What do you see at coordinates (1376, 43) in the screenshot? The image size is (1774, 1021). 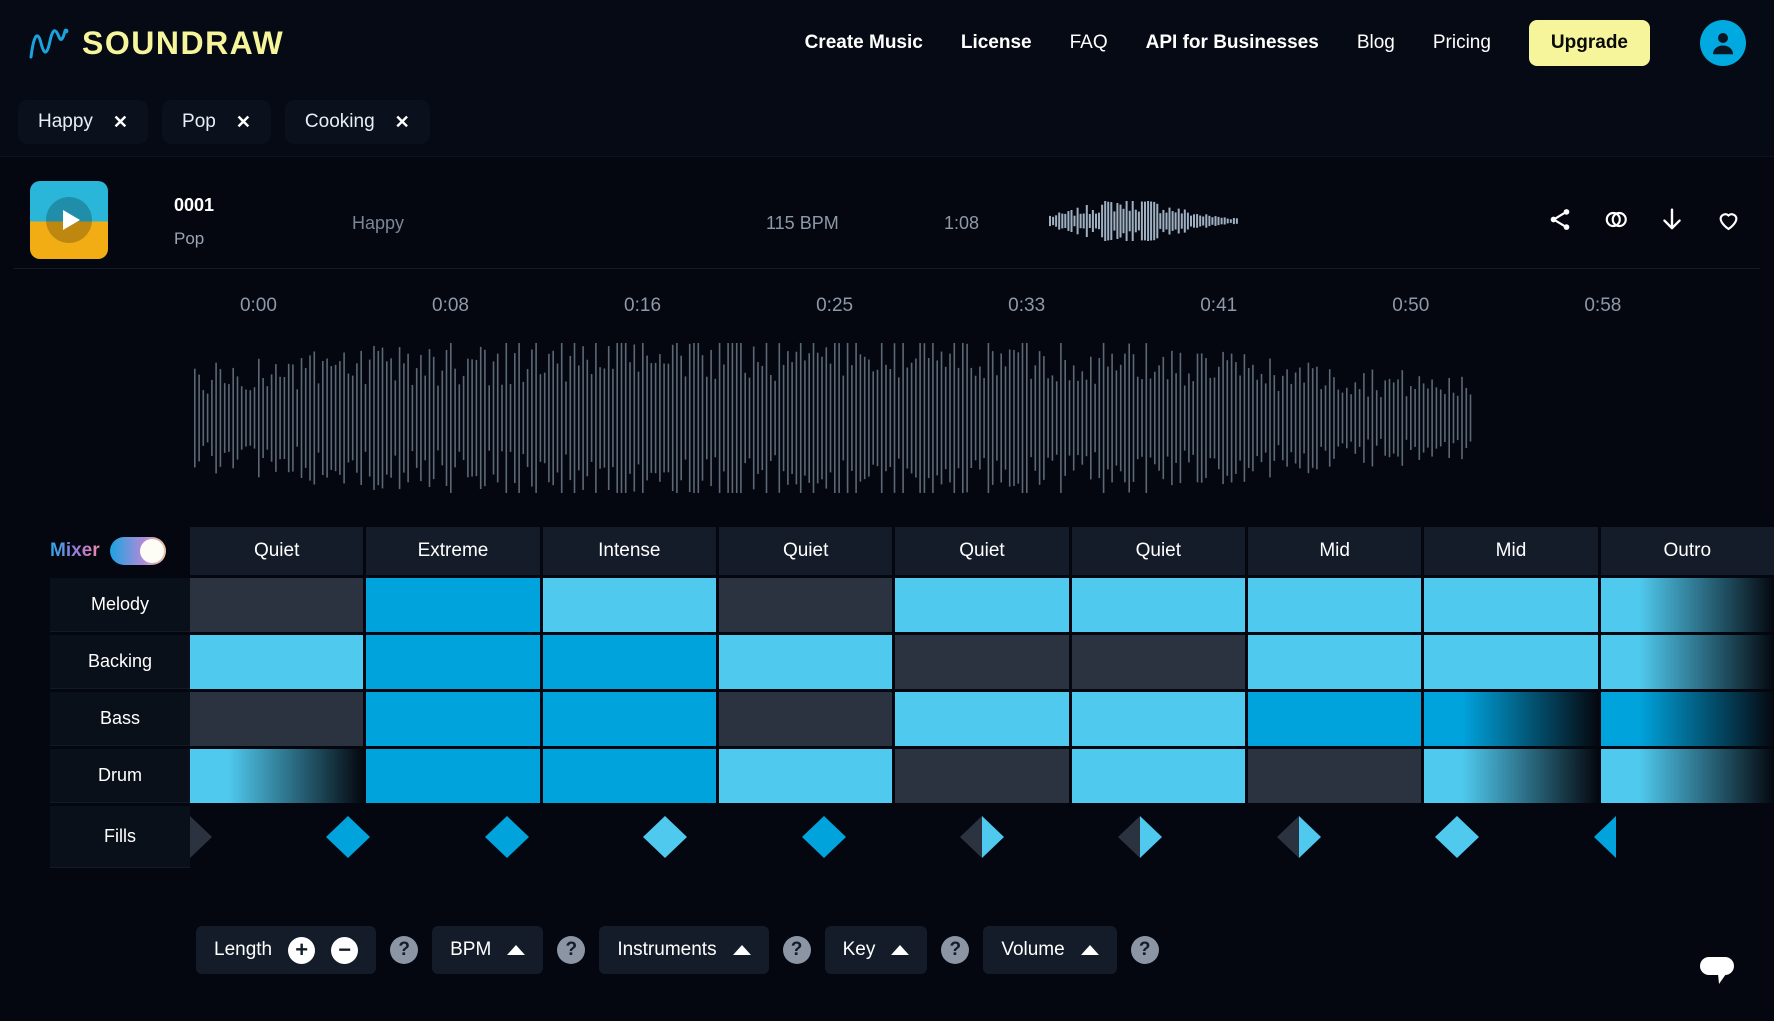 I see `nav-link-blog: Blog` at bounding box center [1376, 43].